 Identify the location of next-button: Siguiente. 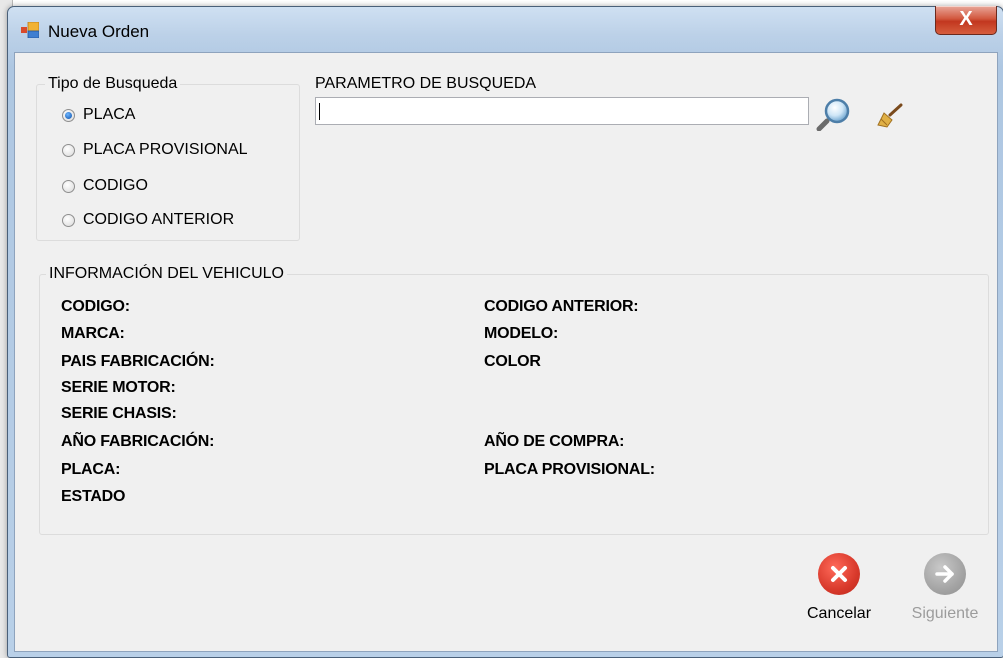
(945, 598).